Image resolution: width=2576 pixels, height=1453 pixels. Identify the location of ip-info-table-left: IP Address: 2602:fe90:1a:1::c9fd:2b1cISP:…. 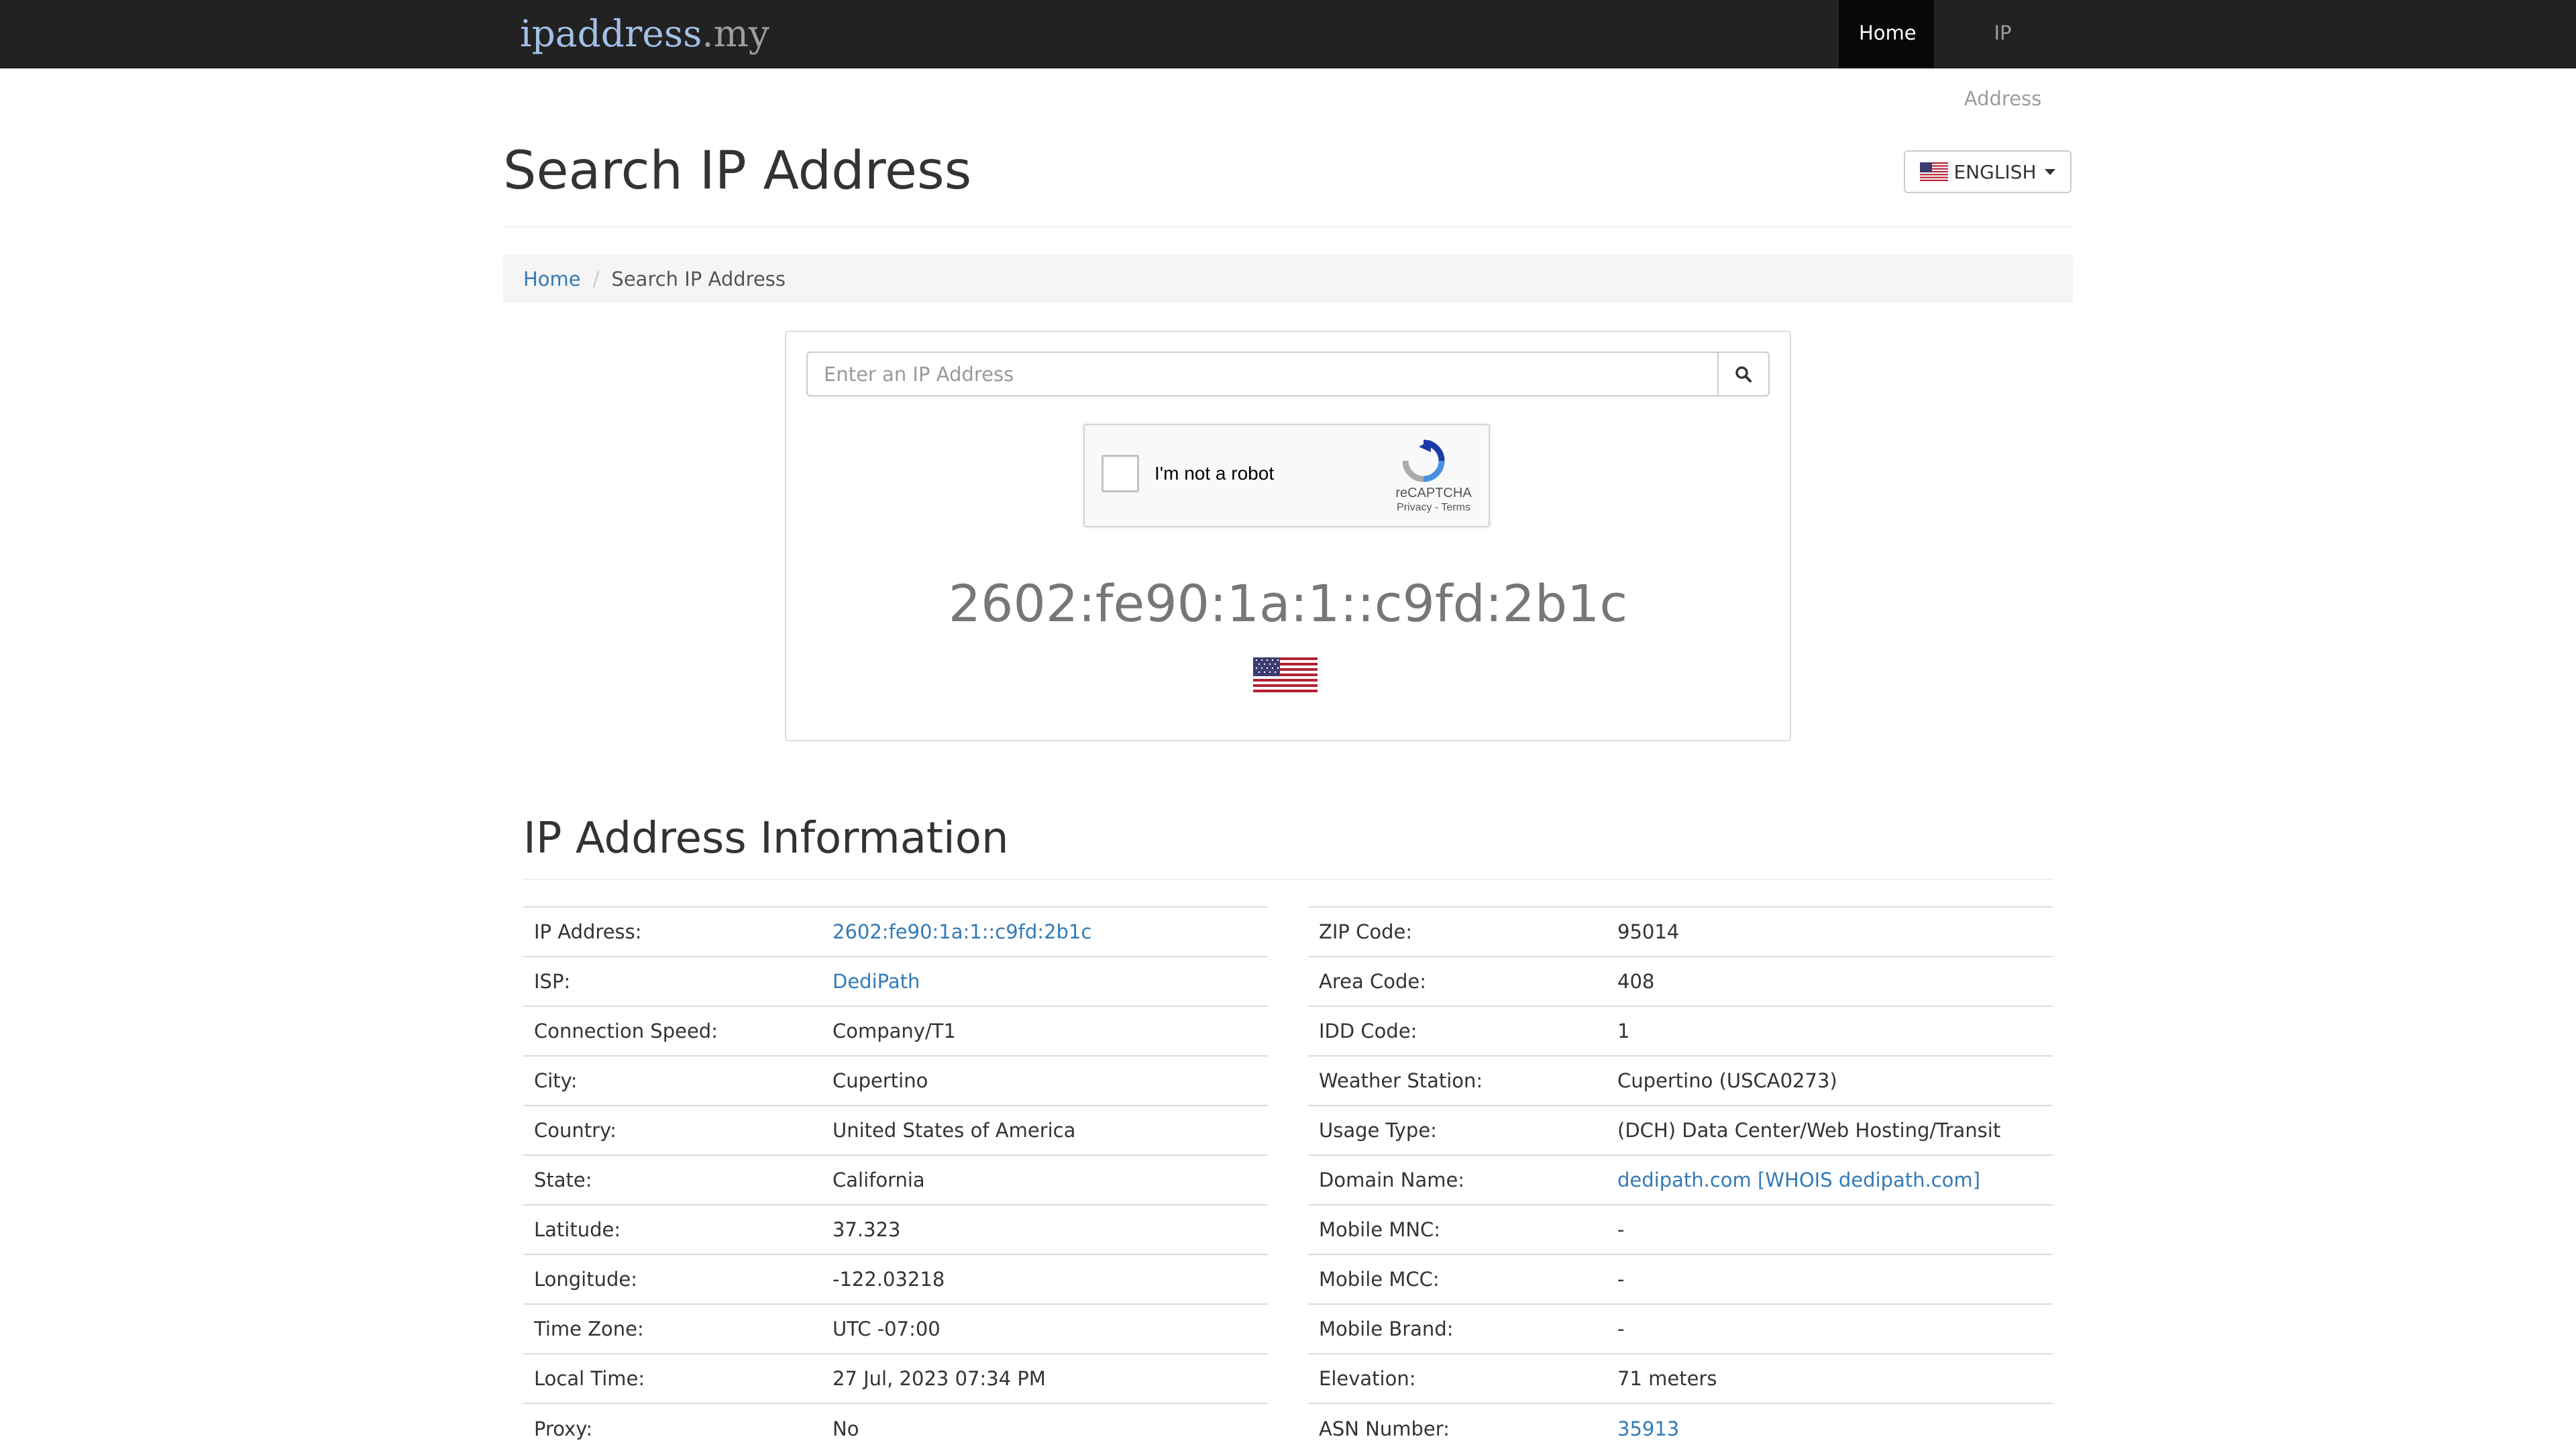
(895, 1179).